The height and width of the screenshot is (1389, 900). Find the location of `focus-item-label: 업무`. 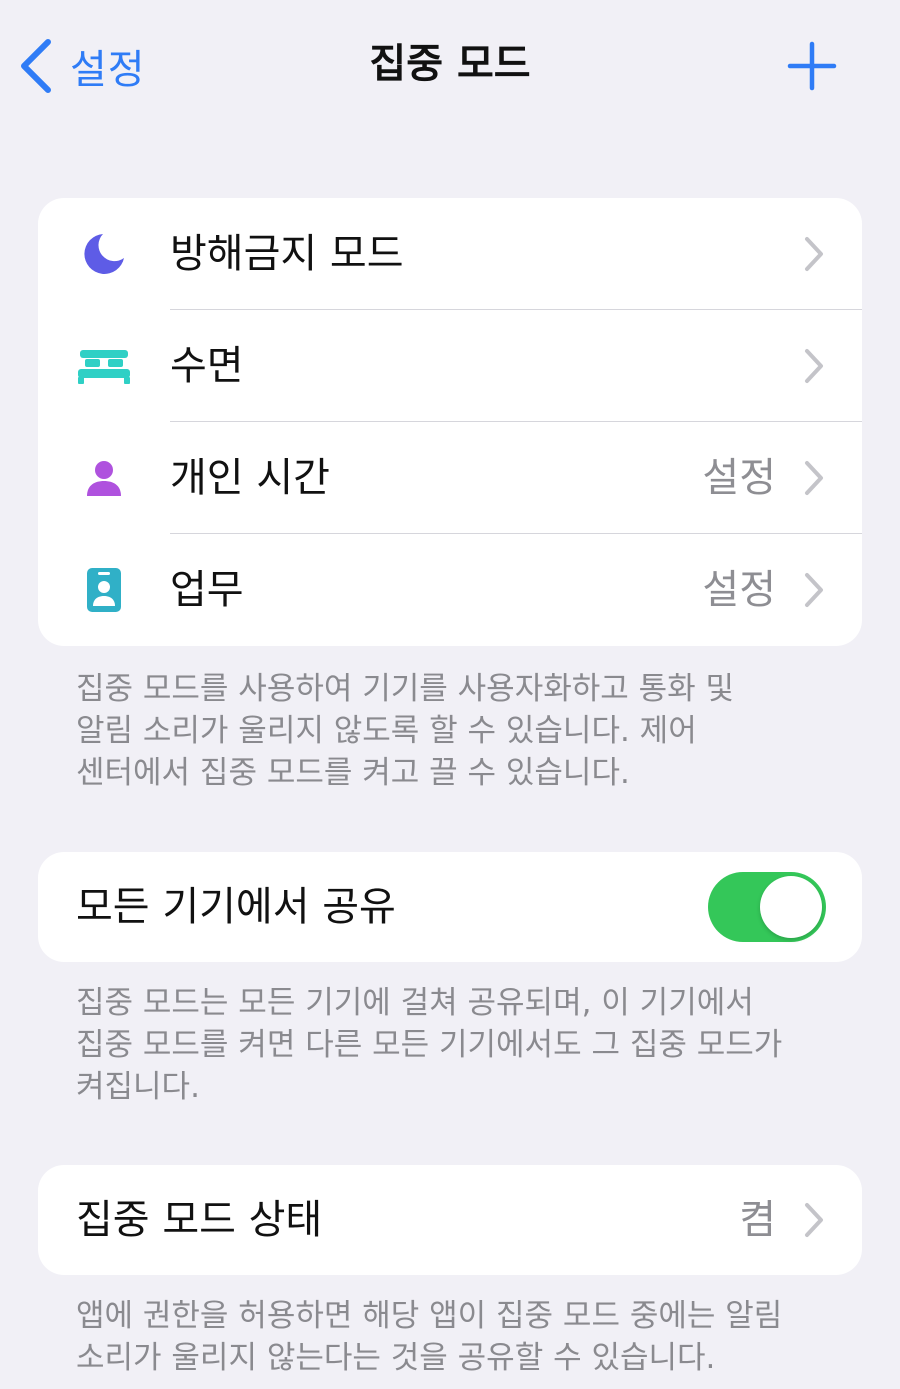

focus-item-label: 업무 is located at coordinates (207, 590).